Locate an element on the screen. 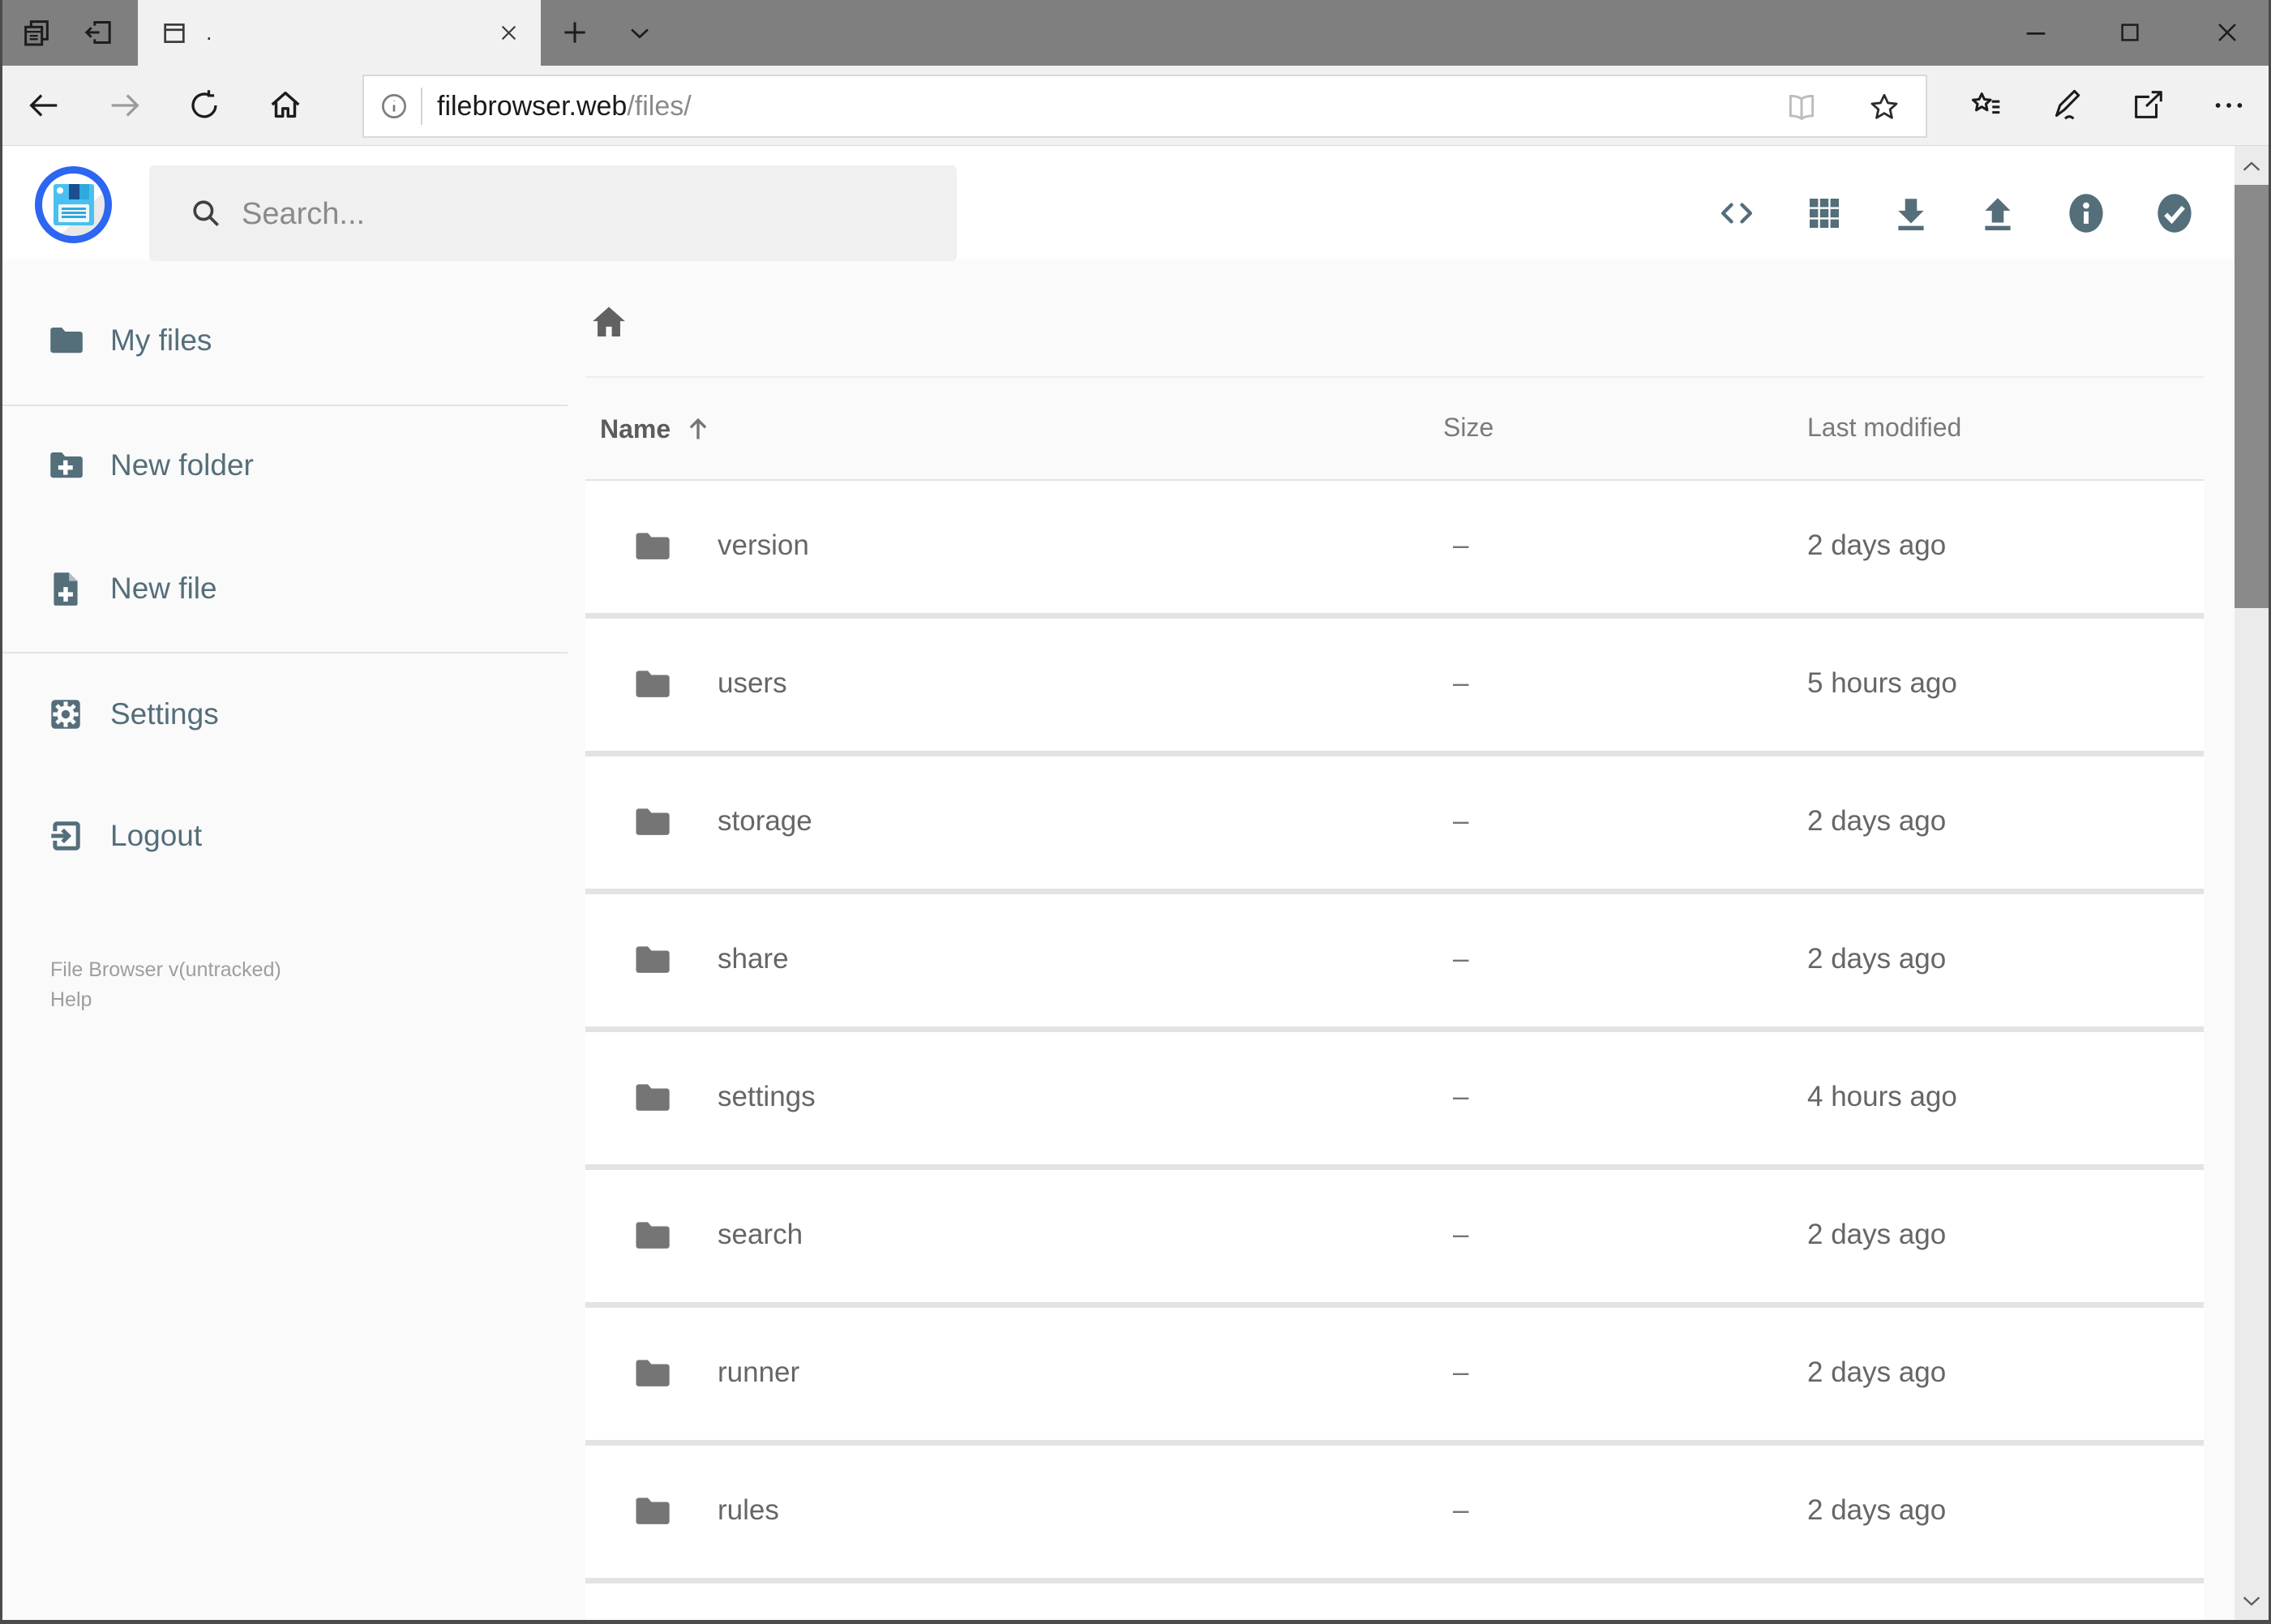 The height and width of the screenshot is (1624, 2271). file-row: settings – 4 hours ago is located at coordinates (1395, 1098).